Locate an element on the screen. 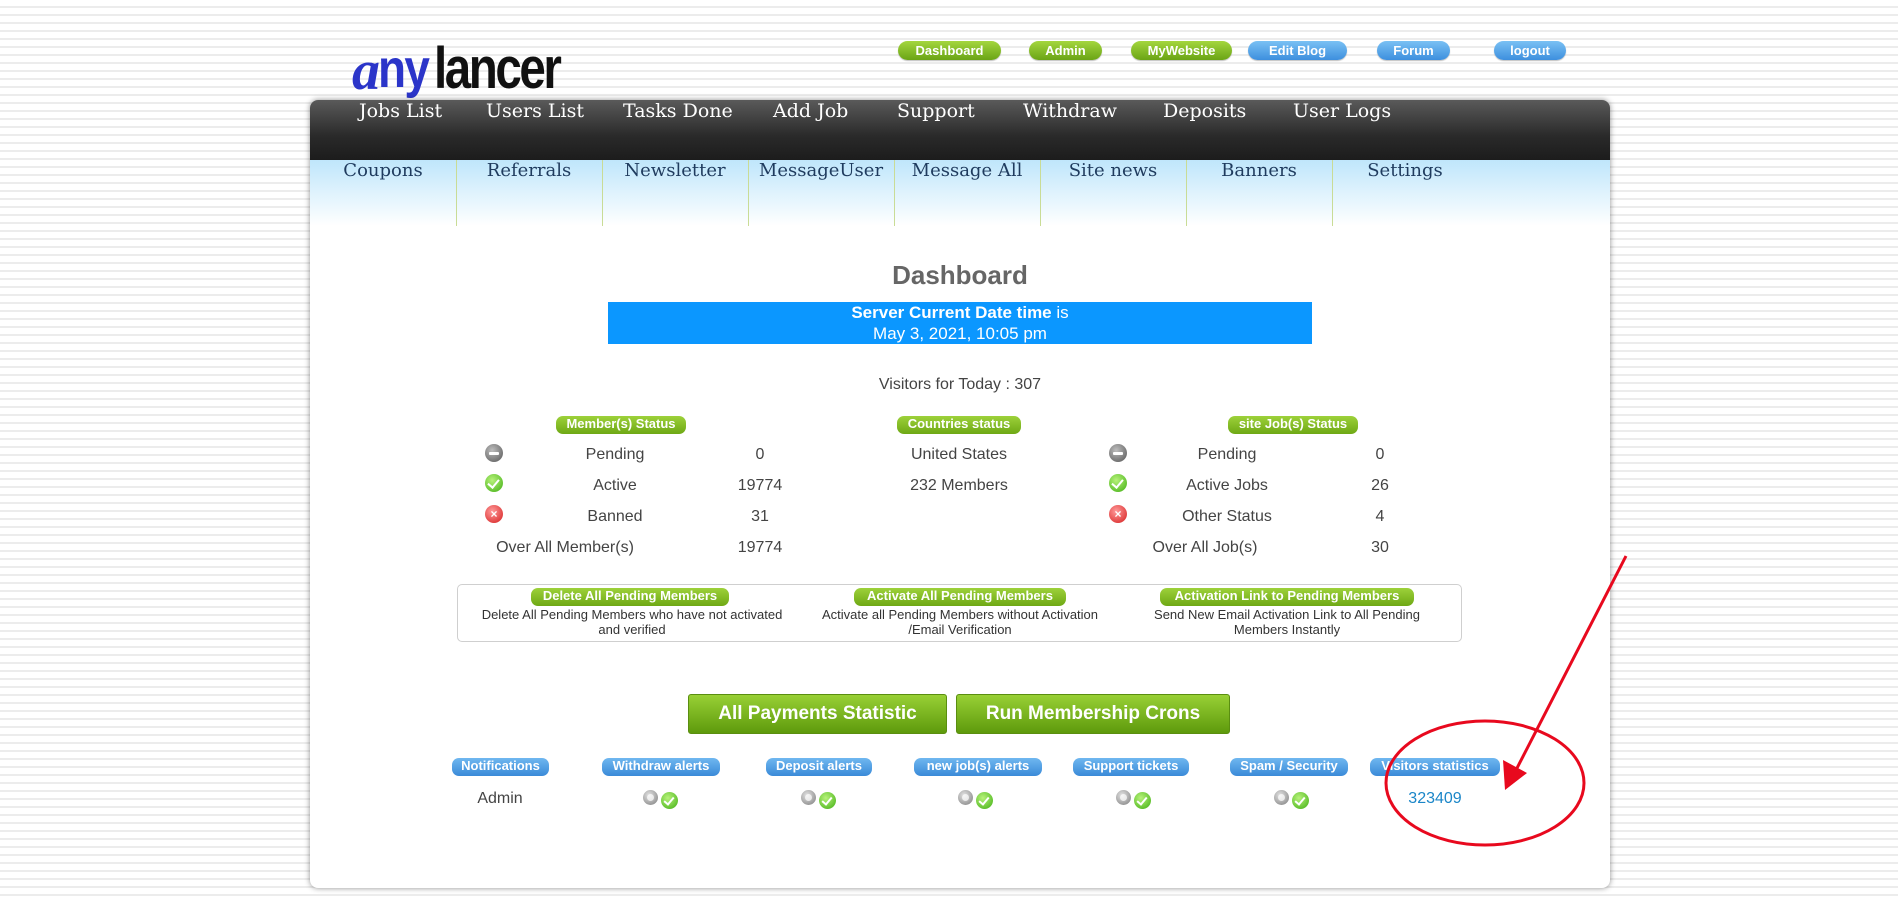 The image size is (1898, 902). job-total-label: Over All Job(s) is located at coordinates (1205, 547).